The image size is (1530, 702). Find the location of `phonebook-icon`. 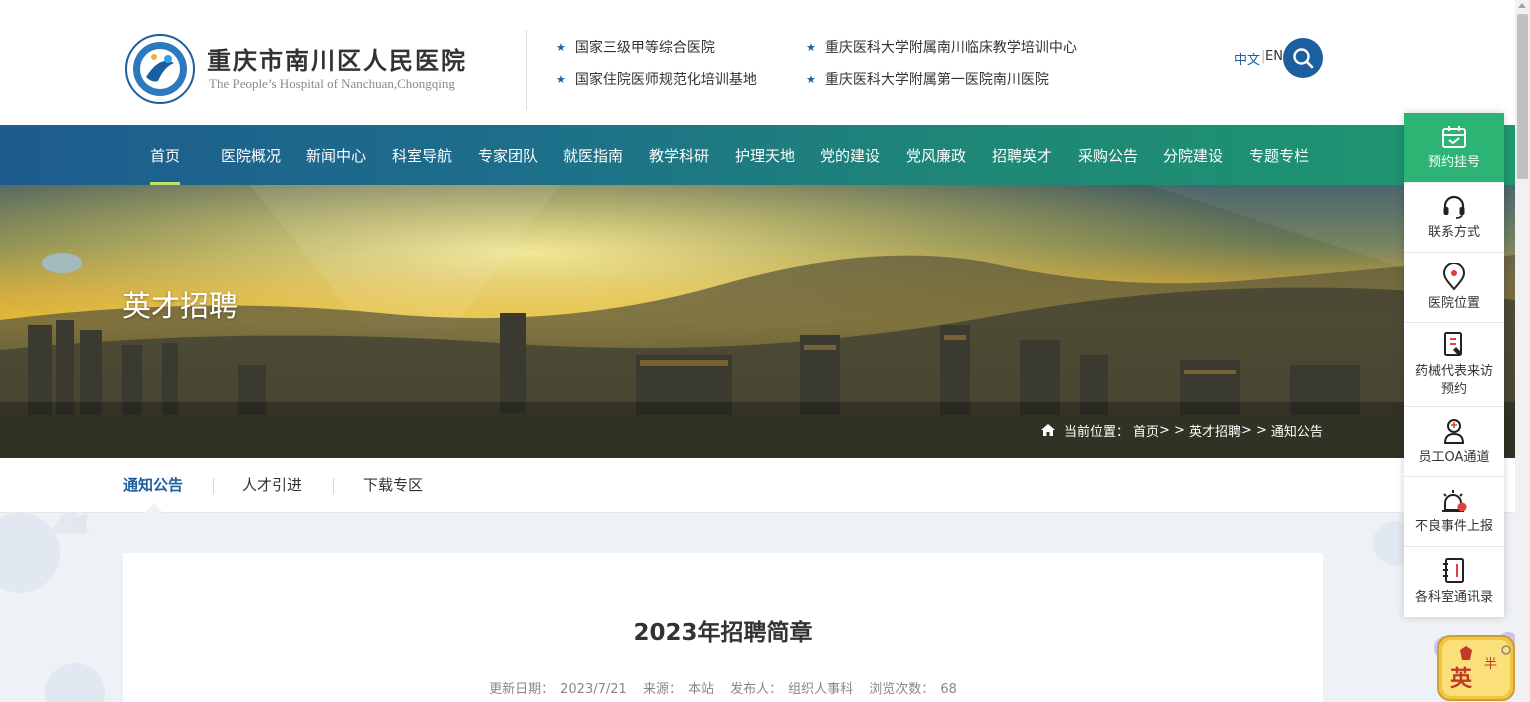

phonebook-icon is located at coordinates (1453, 570).